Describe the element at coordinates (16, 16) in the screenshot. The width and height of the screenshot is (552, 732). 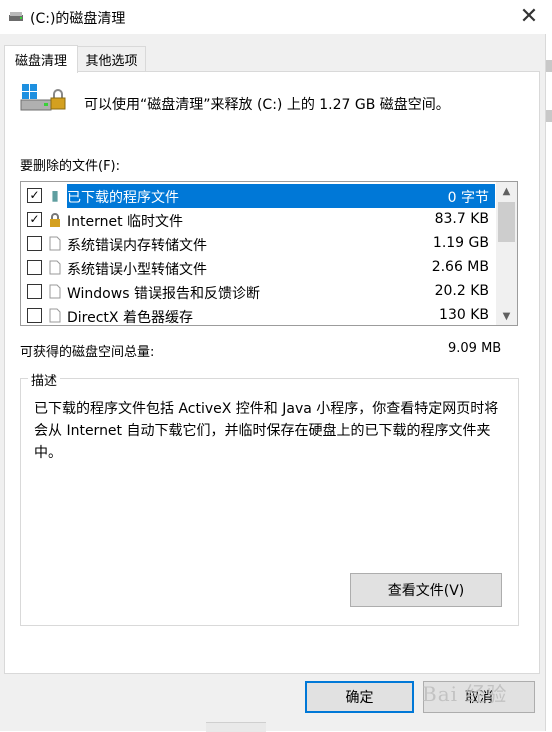
I see `disk-cleanup-icon` at that location.